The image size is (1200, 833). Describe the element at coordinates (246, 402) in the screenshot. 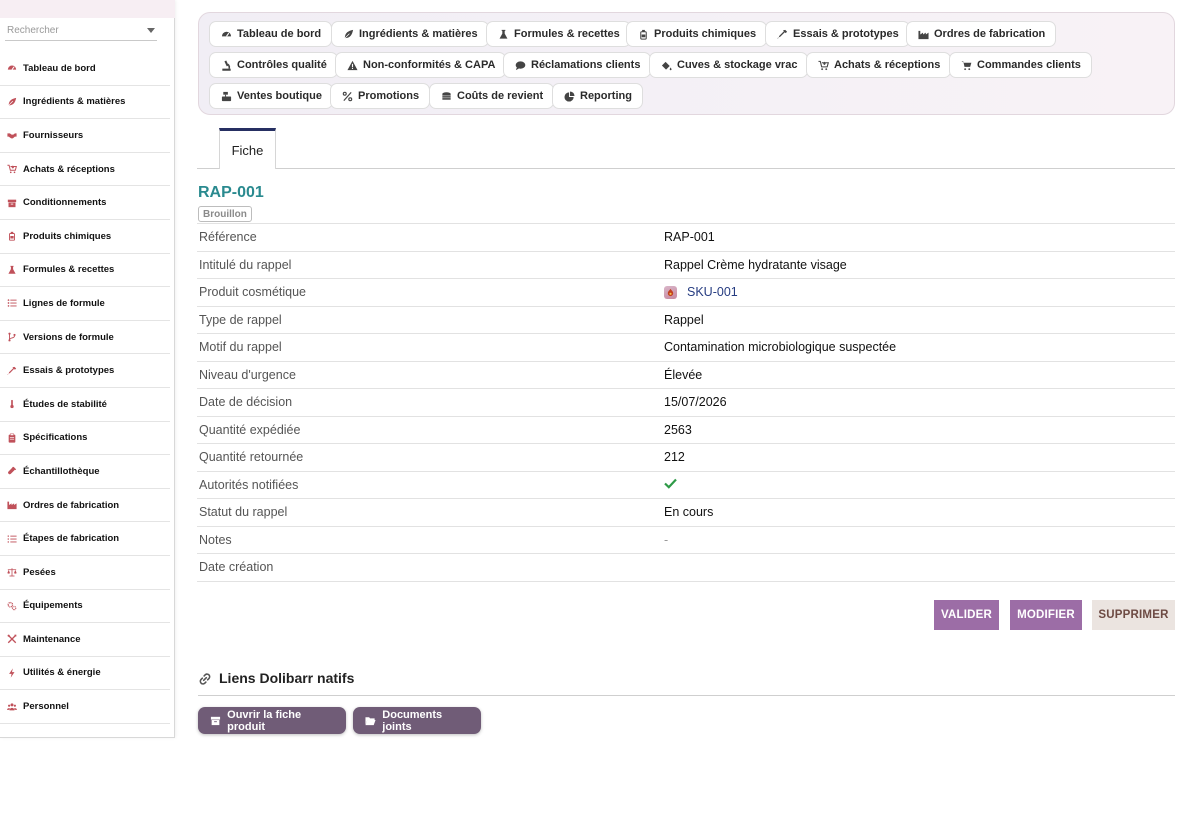

I see `field-label: Date de décision` at that location.